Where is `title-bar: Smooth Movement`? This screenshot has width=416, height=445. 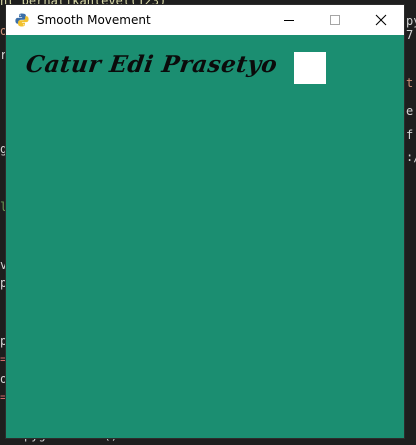 title-bar: Smooth Movement is located at coordinates (205, 20).